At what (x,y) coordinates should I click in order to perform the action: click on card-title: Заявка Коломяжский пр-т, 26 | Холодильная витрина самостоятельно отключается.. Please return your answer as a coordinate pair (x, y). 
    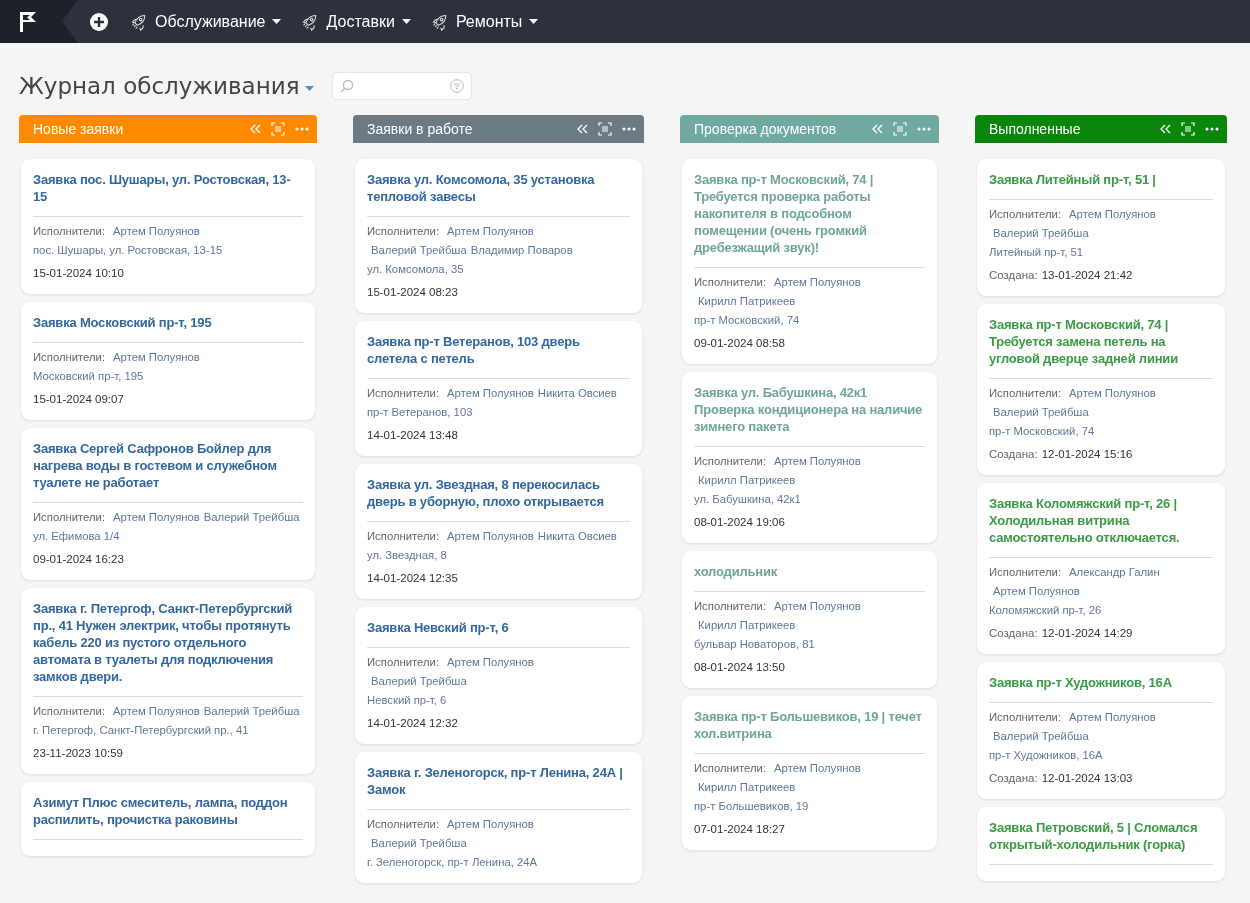
    Looking at the image, I should click on (1101, 526).